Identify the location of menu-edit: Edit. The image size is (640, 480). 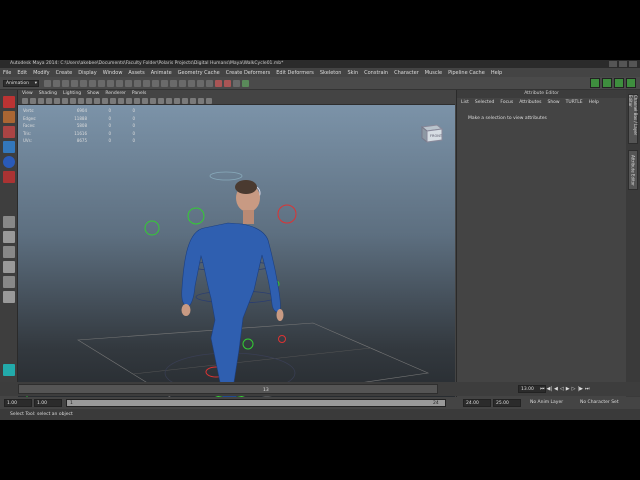
(22, 73).